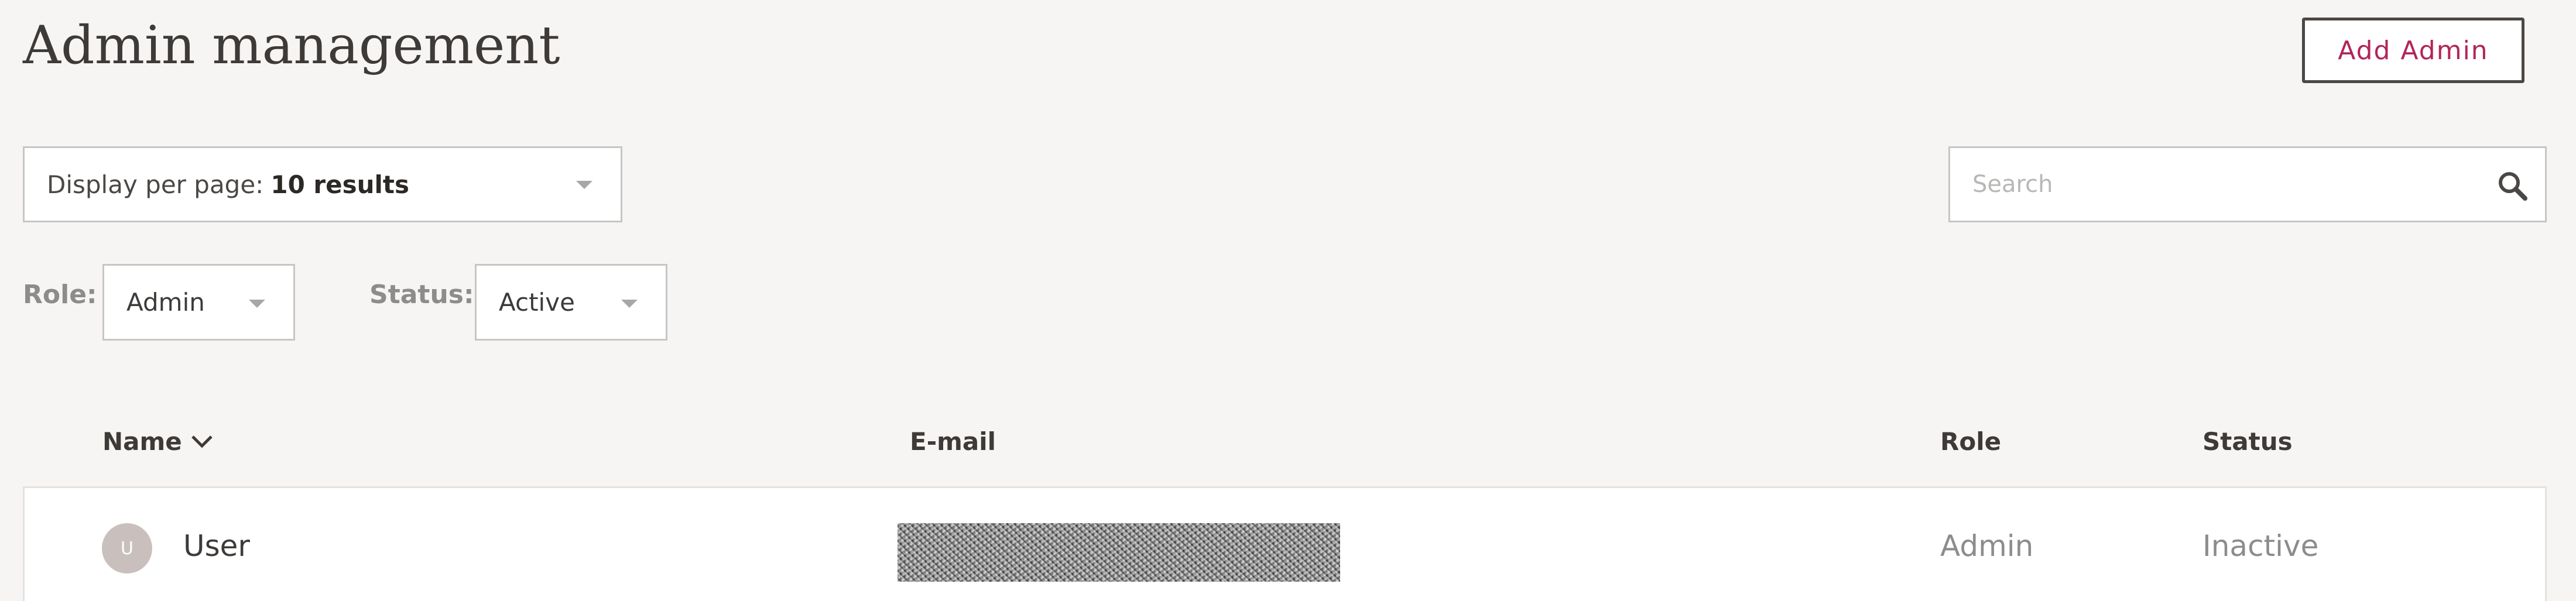 The width and height of the screenshot is (2576, 601). Describe the element at coordinates (2413, 50) in the screenshot. I see `add-admin-button: Add Admin` at that location.